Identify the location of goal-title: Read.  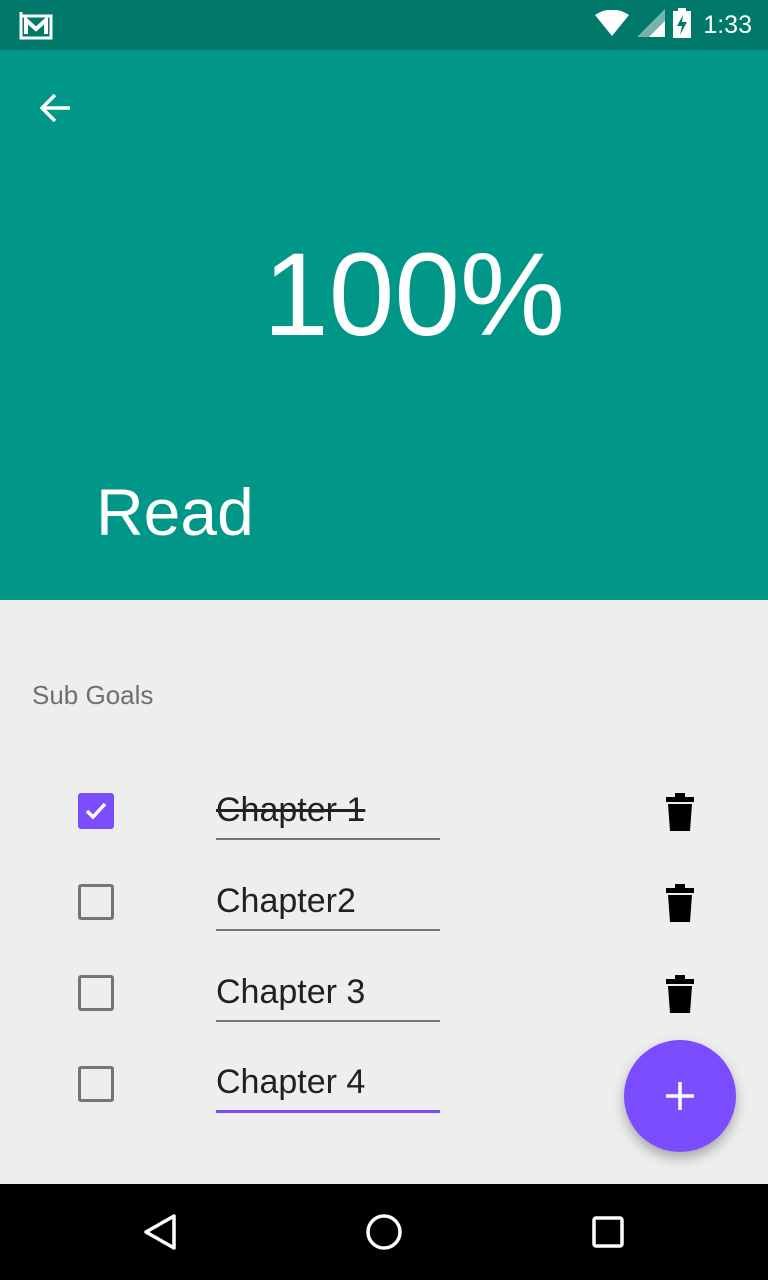
(175, 512).